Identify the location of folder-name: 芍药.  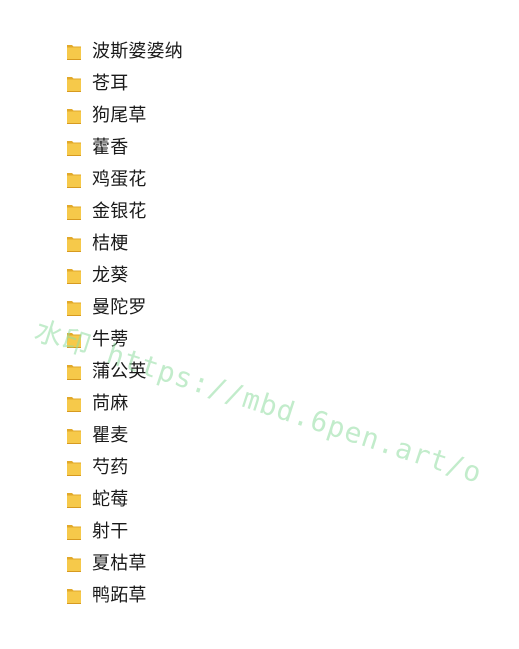
(110, 467).